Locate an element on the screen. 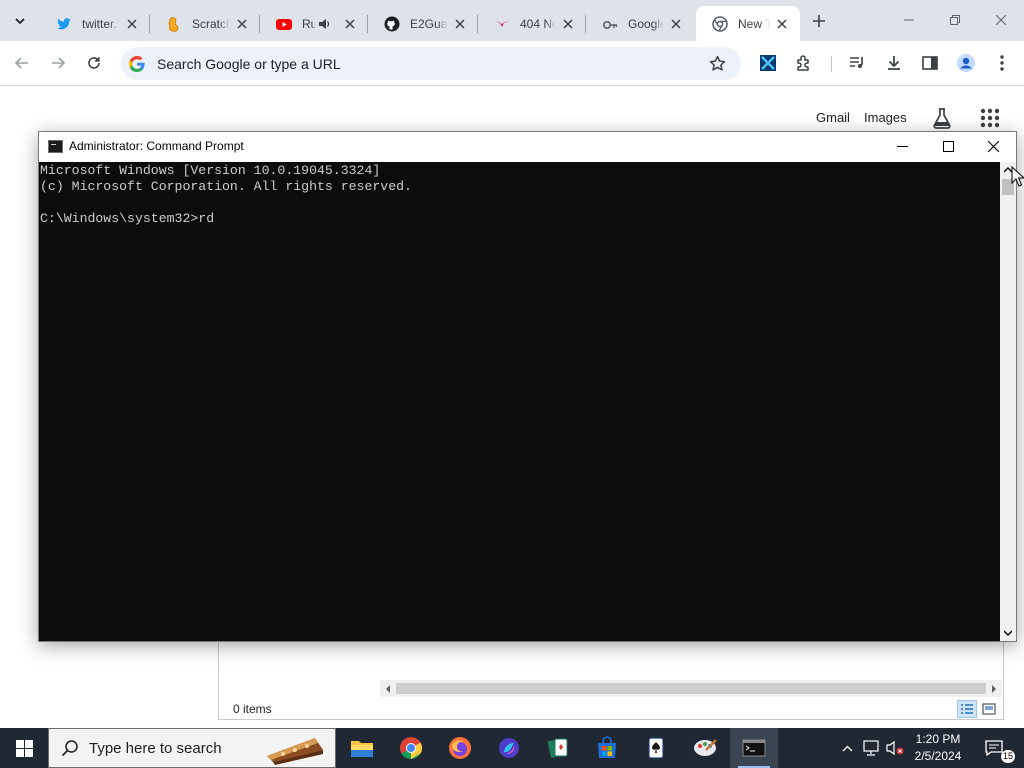  back-button is located at coordinates (22, 63).